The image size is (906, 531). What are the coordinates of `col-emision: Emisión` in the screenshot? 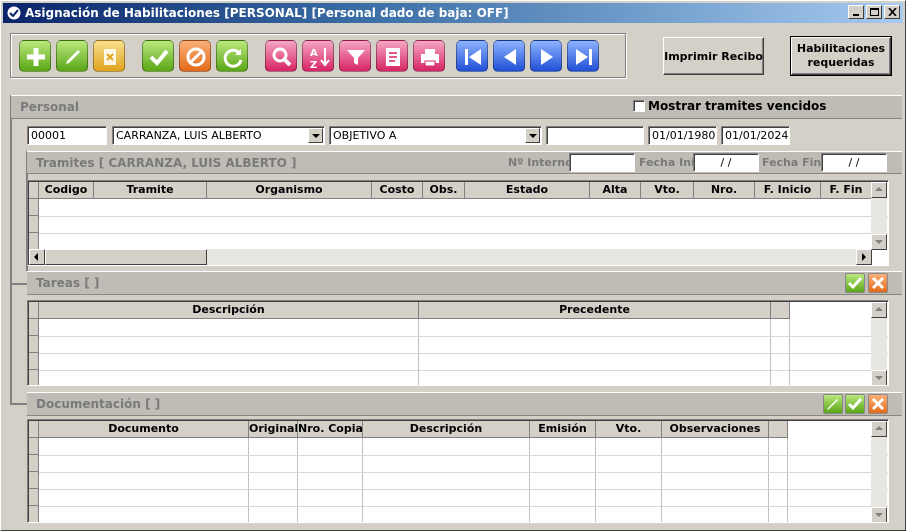 It's located at (563, 429).